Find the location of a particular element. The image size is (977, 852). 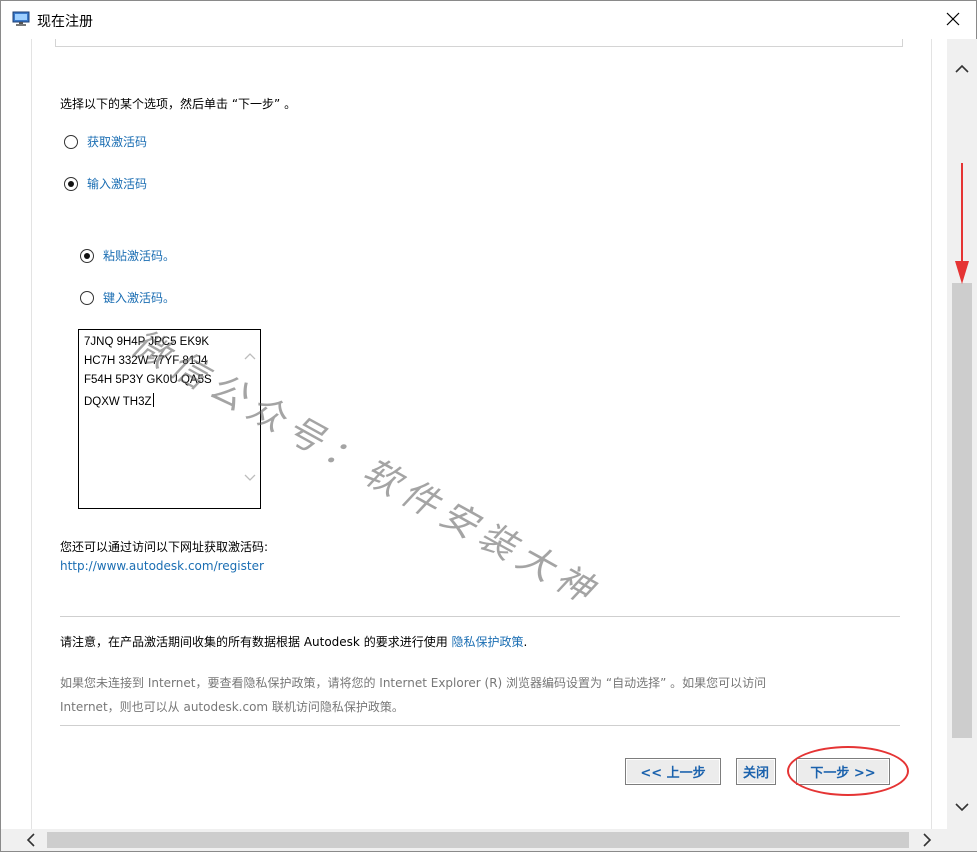

gray-note-line-2: Internet，则也可以从 autodesk.com 联机访问隐私保护政策。 is located at coordinates (232, 707).